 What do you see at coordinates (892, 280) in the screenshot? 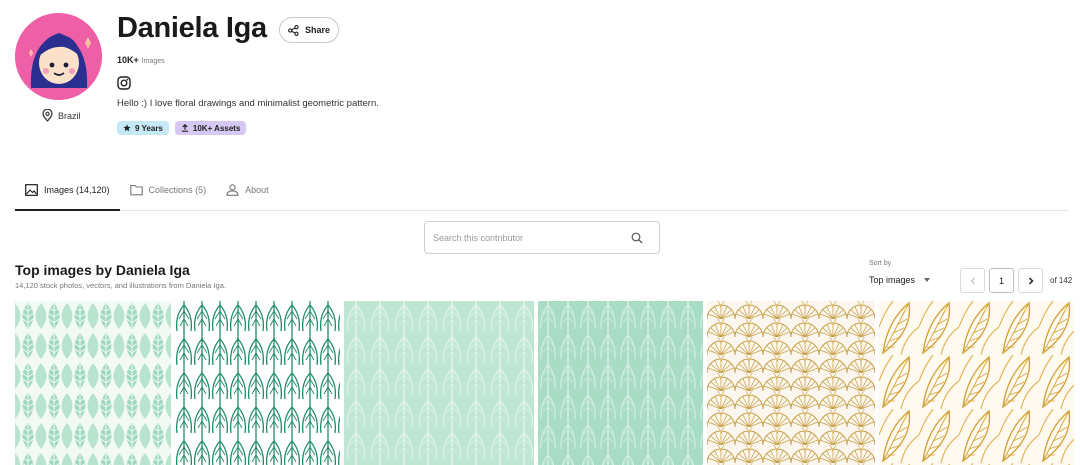
I see `sort-selected: Top images` at bounding box center [892, 280].